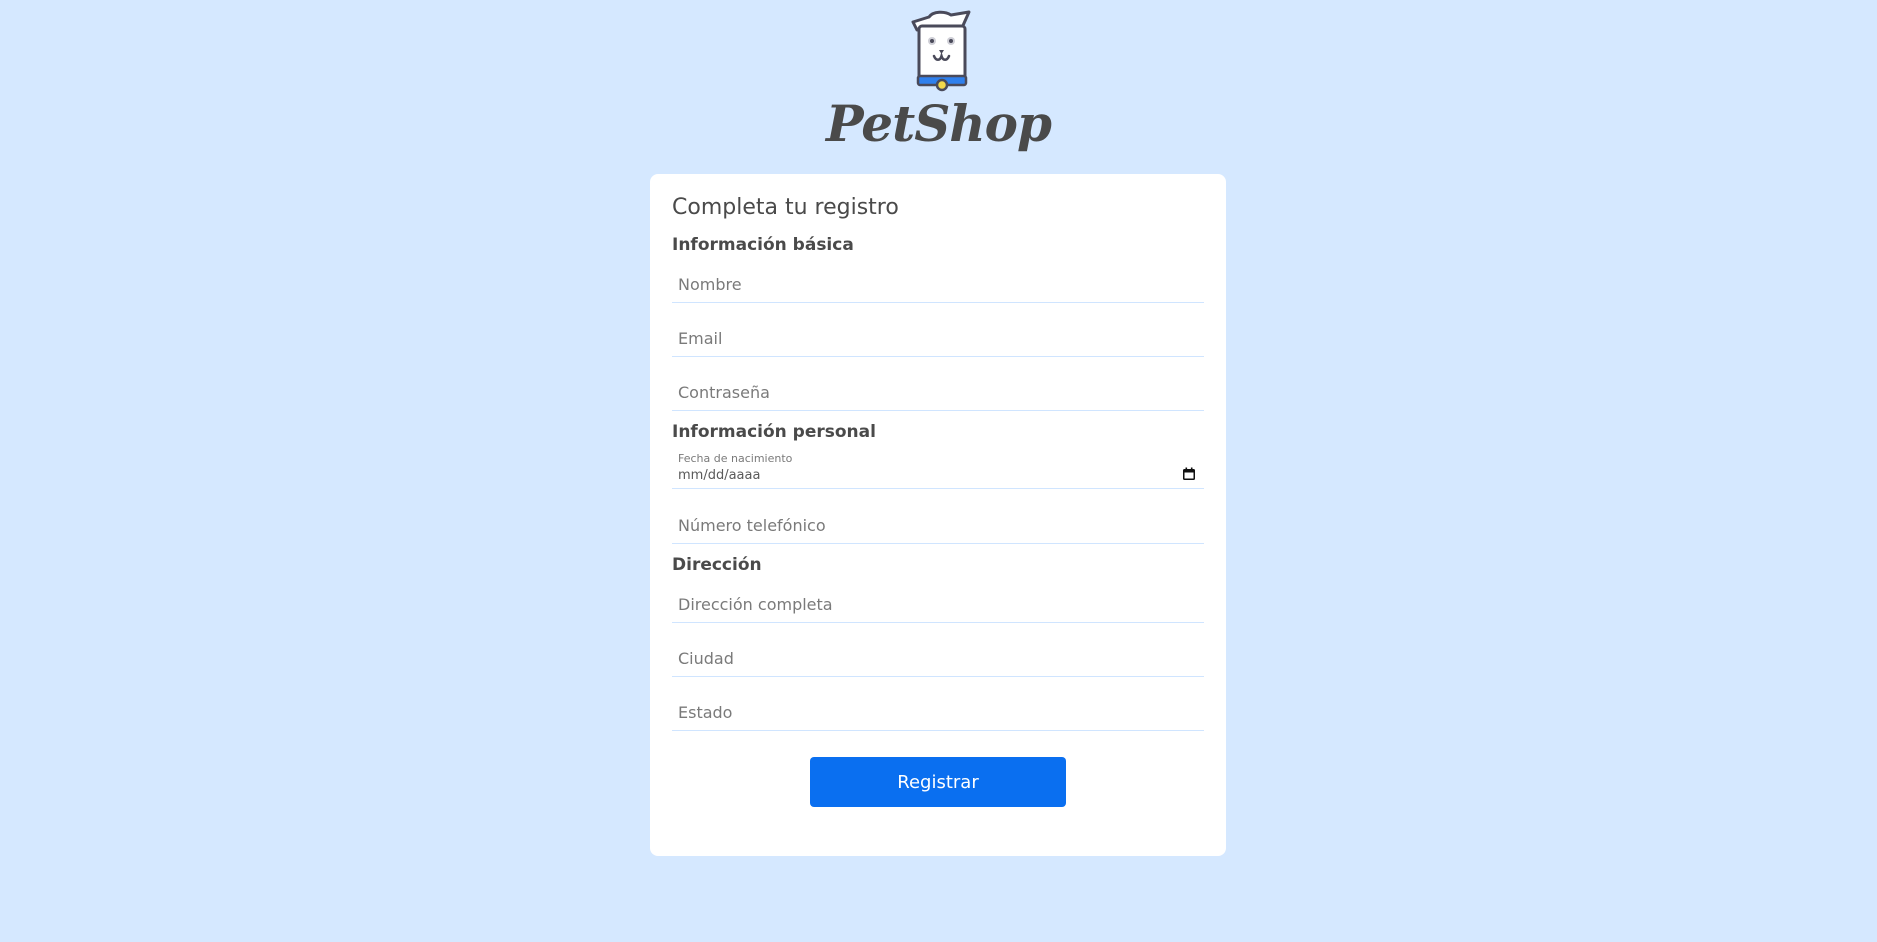 This screenshot has width=1877, height=942. Describe the element at coordinates (785, 207) in the screenshot. I see `page-title: Completa tu registro` at that location.